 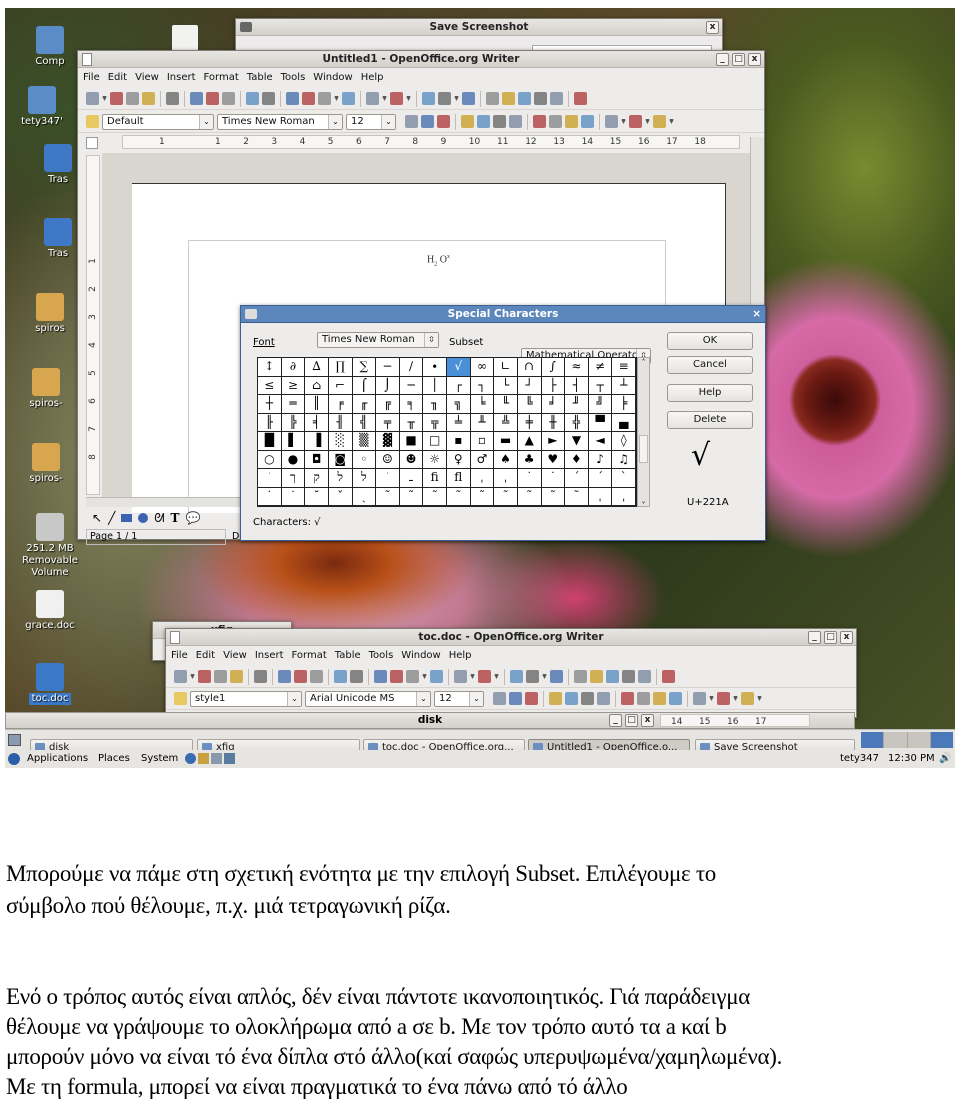 What do you see at coordinates (482, 367) in the screenshot?
I see `character-cell: ∞` at bounding box center [482, 367].